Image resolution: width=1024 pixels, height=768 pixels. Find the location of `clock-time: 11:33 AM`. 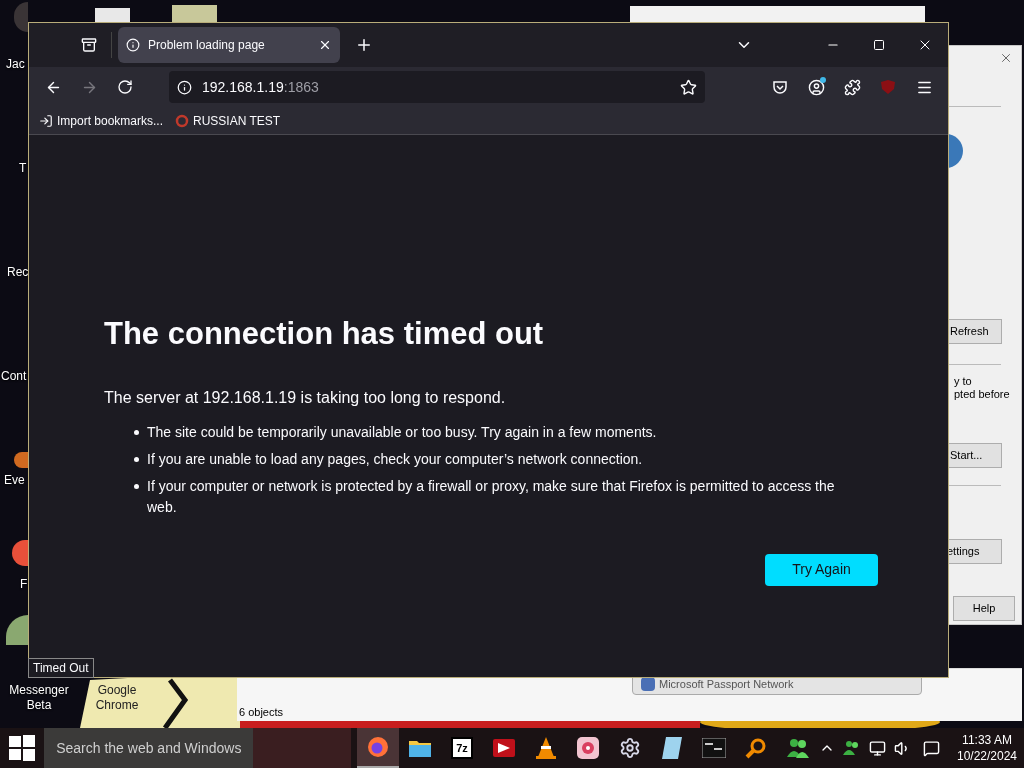

clock-time: 11:33 AM is located at coordinates (987, 740).